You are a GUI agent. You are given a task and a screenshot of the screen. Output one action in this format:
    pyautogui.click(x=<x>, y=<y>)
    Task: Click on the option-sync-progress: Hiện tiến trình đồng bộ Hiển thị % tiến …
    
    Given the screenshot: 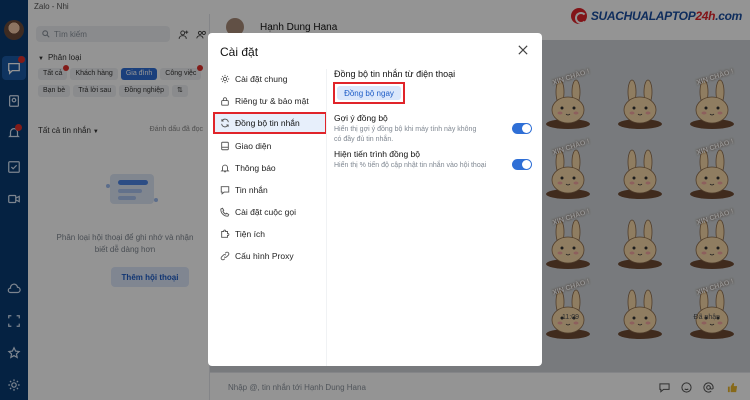 What is the action you would take?
    pyautogui.click(x=434, y=160)
    